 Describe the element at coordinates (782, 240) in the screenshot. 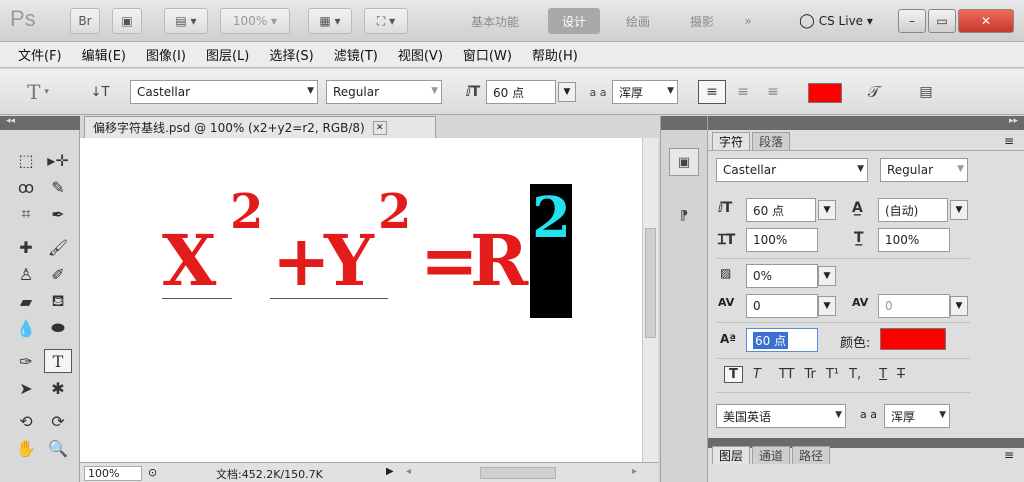

I see `vertical-scale-input: 100%` at that location.